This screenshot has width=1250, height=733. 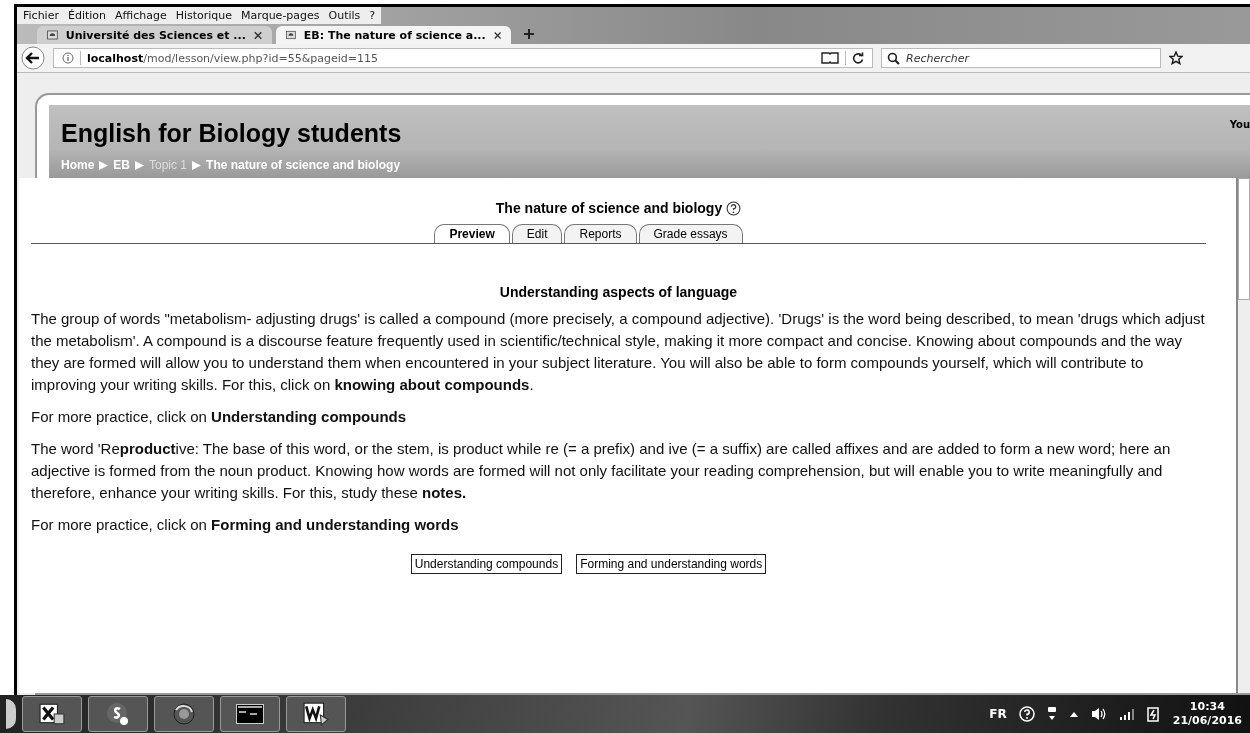 What do you see at coordinates (486, 564) in the screenshot?
I see `link-button: Understanding compounds` at bounding box center [486, 564].